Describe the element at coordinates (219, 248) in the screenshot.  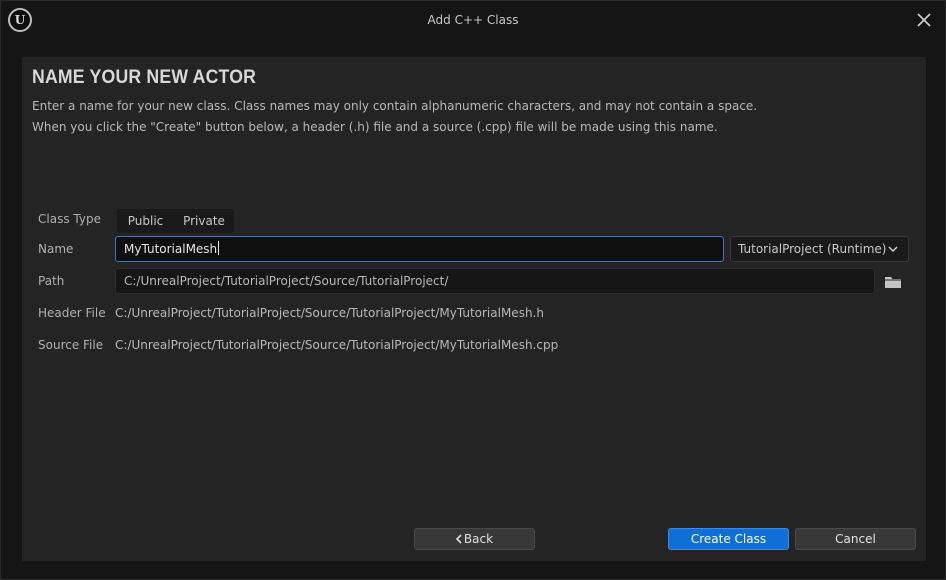
I see `text-caret` at that location.